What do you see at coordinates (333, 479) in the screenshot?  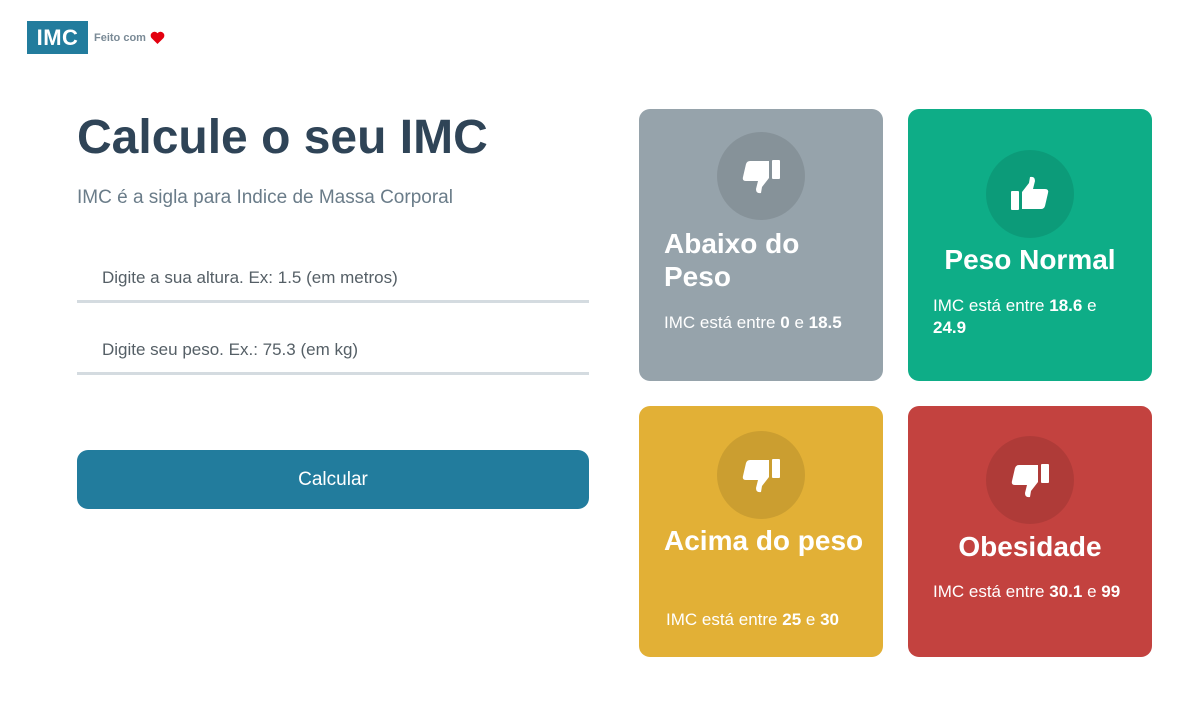 I see `calculate-button: Calcular` at bounding box center [333, 479].